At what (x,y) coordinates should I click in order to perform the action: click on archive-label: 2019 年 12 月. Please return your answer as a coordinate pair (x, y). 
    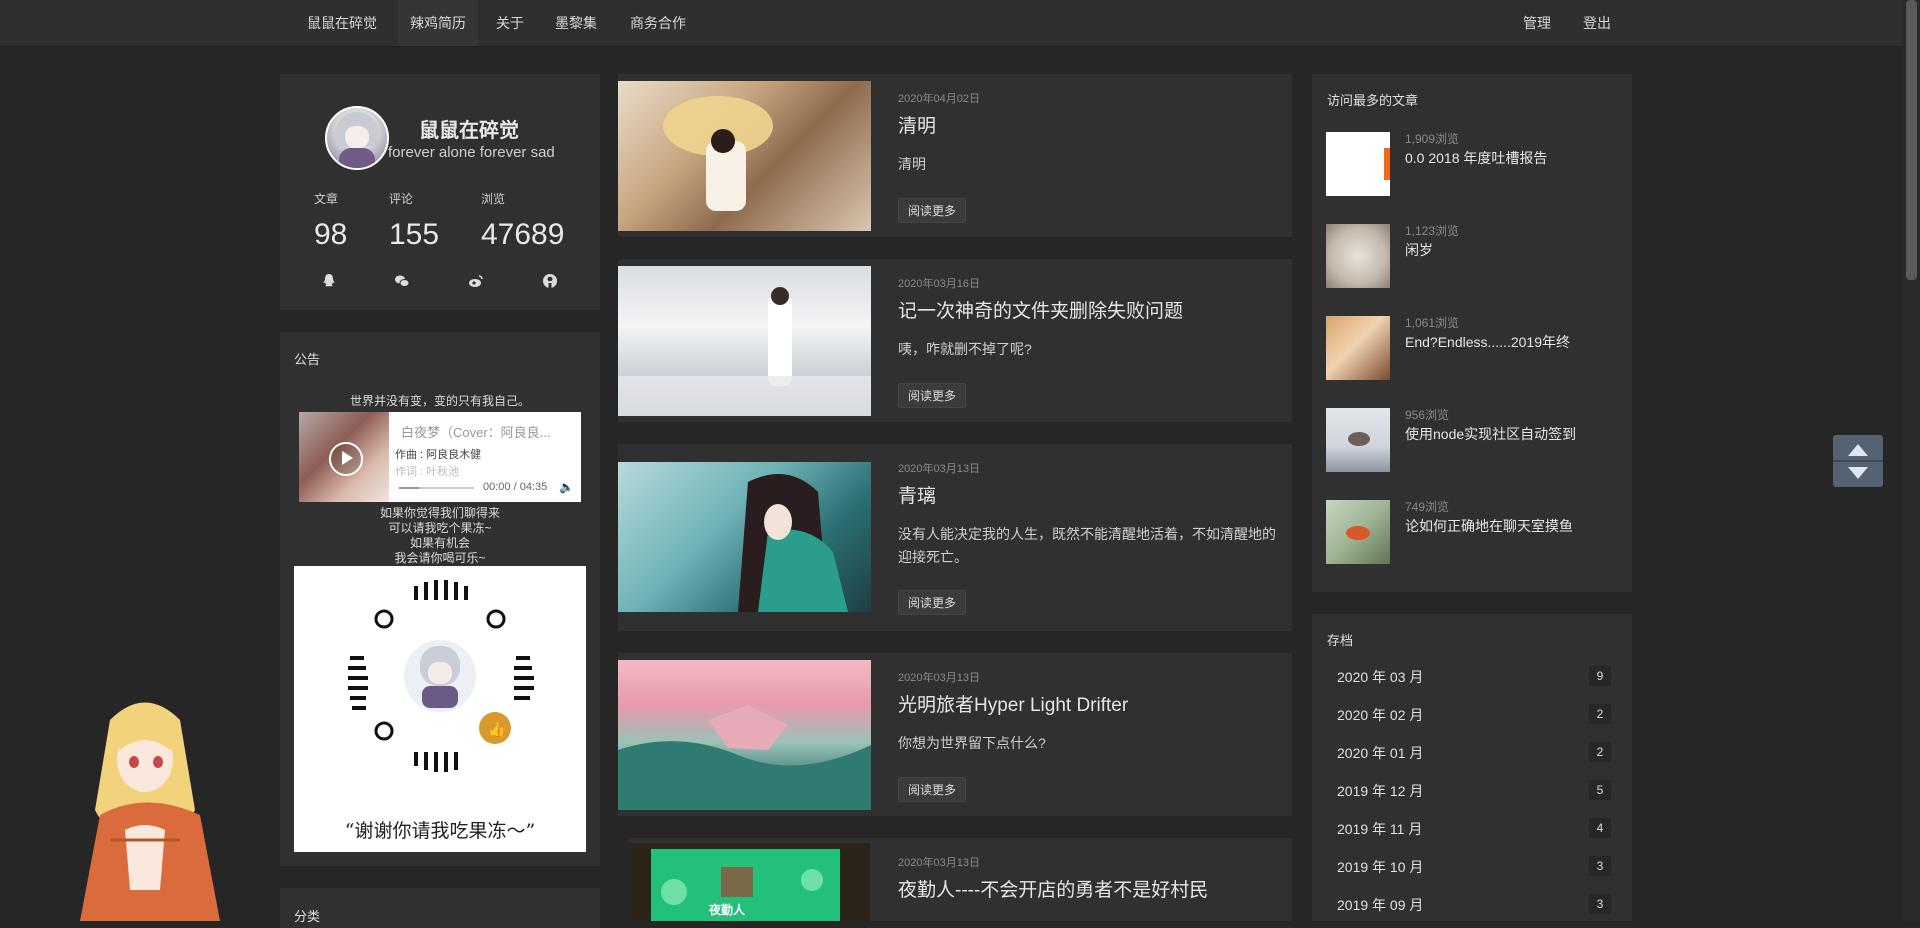
    Looking at the image, I should click on (1380, 791).